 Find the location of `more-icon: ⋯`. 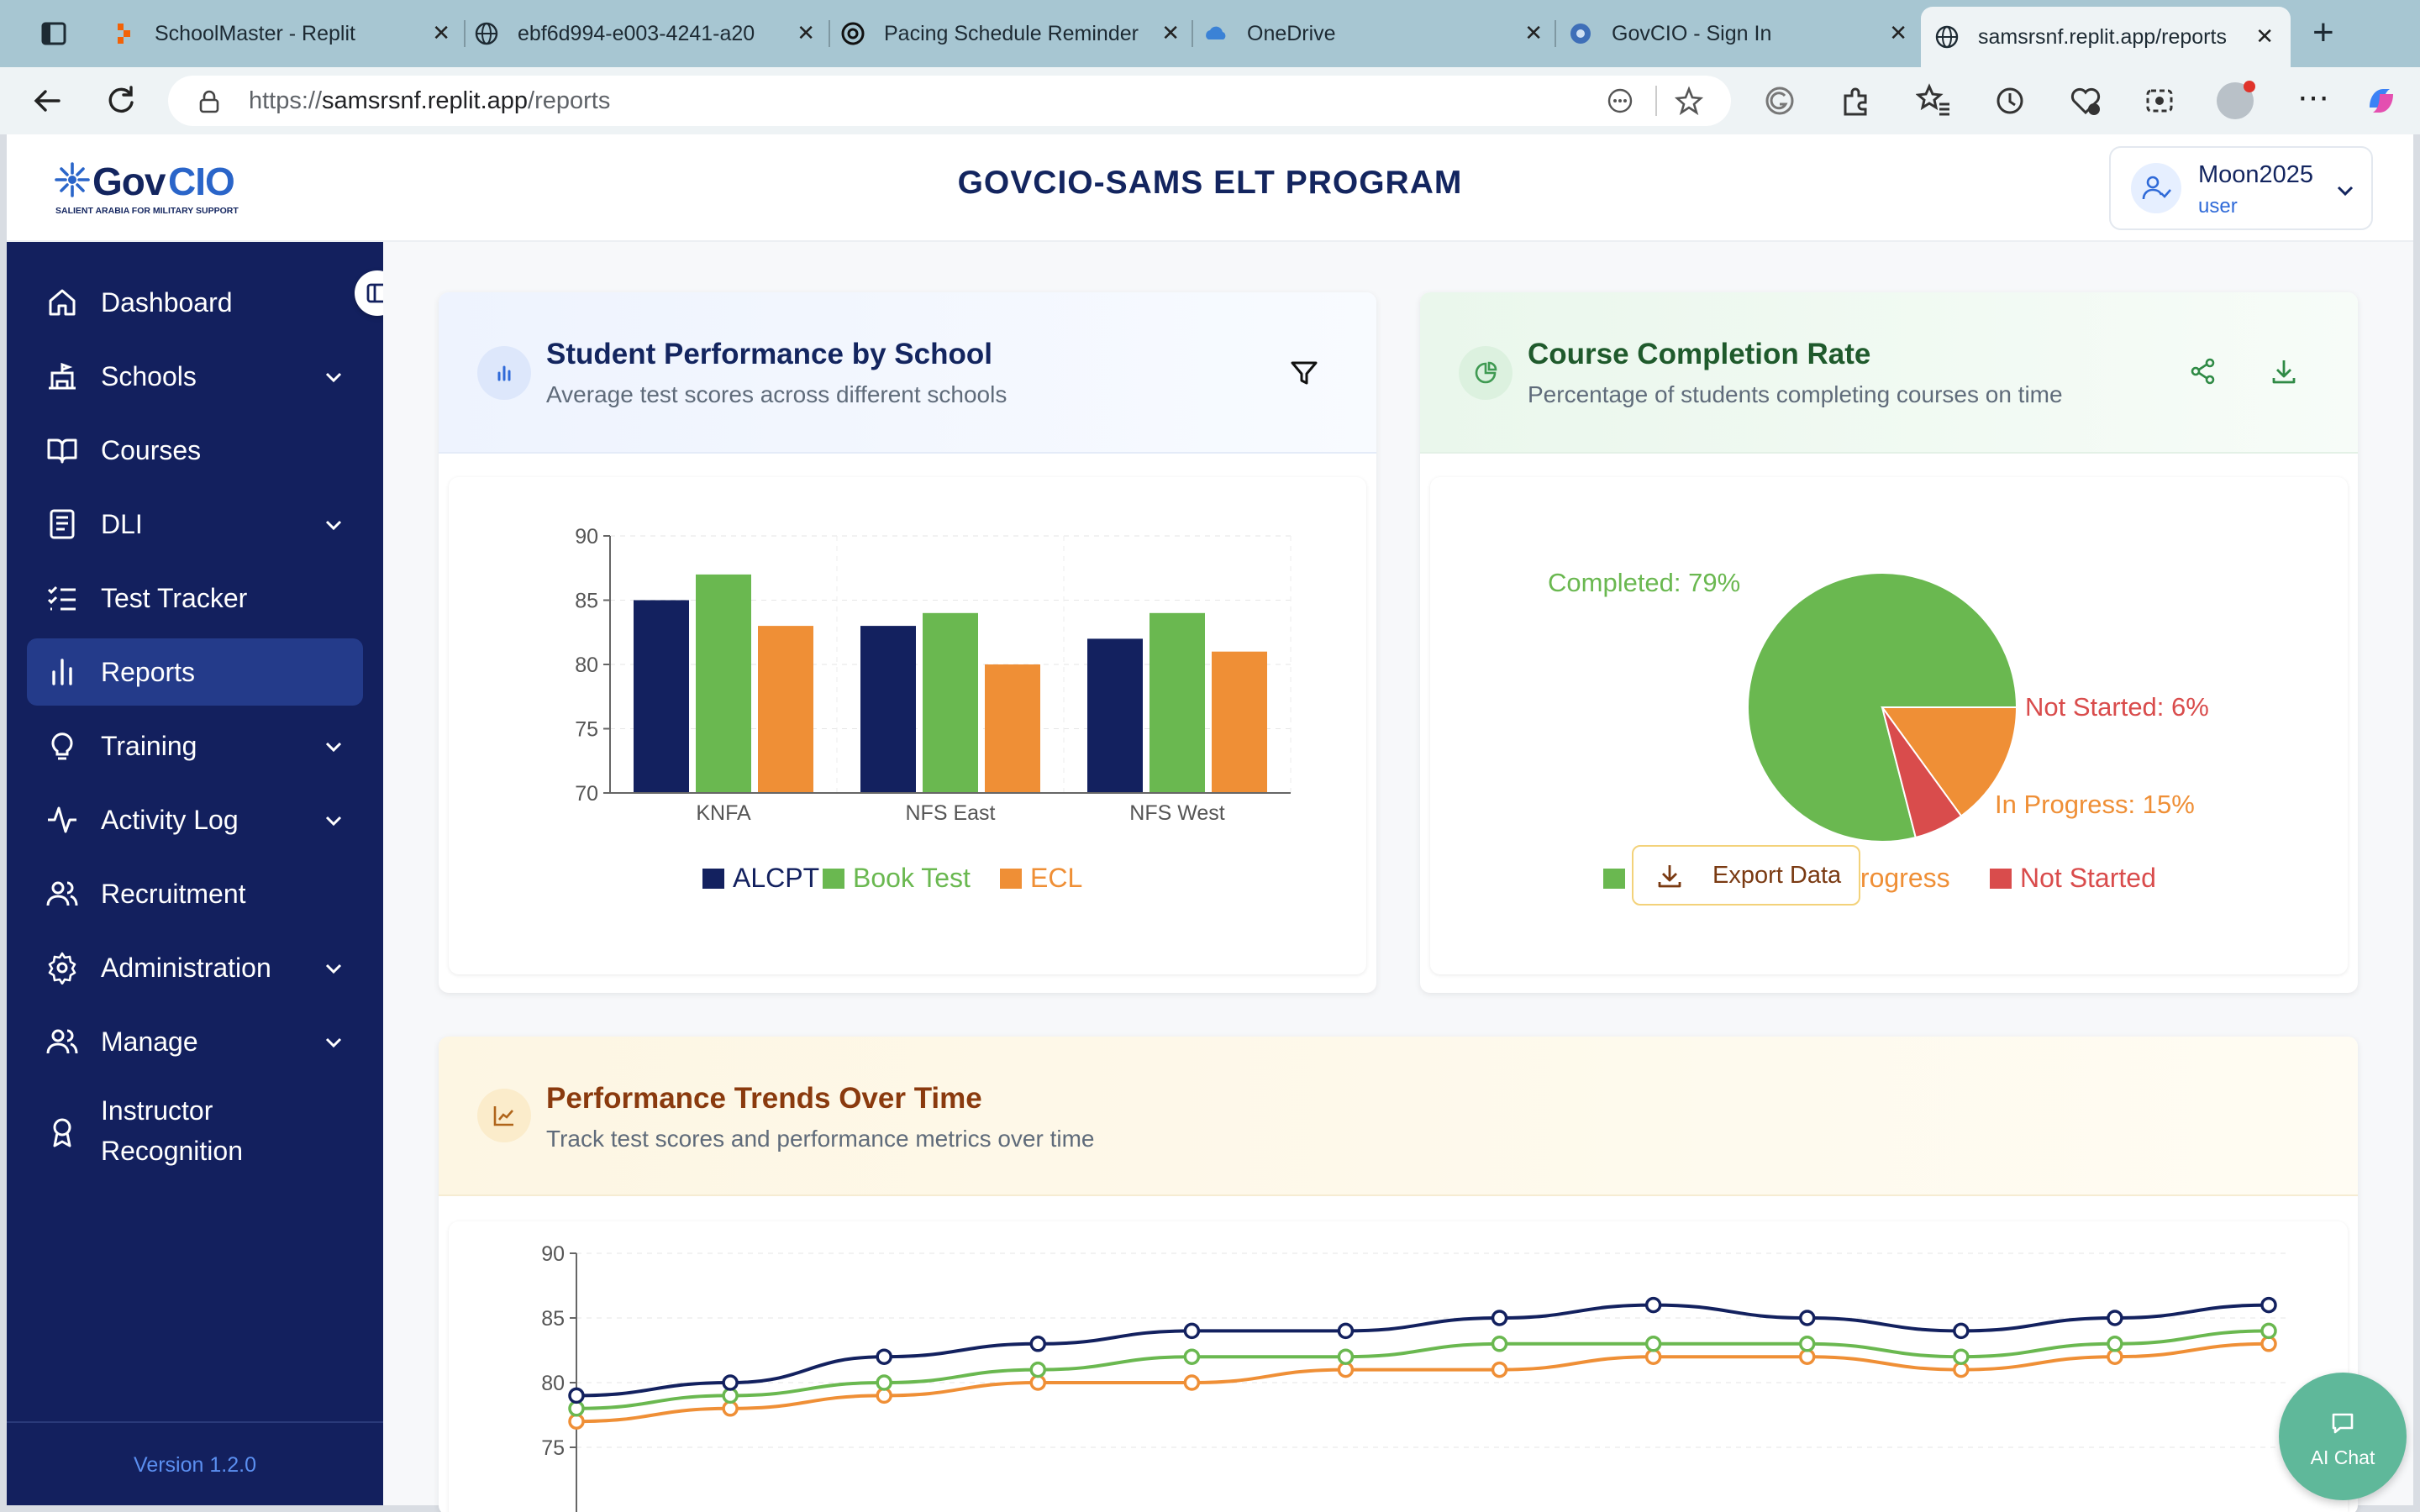

more-icon: ⋯ is located at coordinates (2313, 98).